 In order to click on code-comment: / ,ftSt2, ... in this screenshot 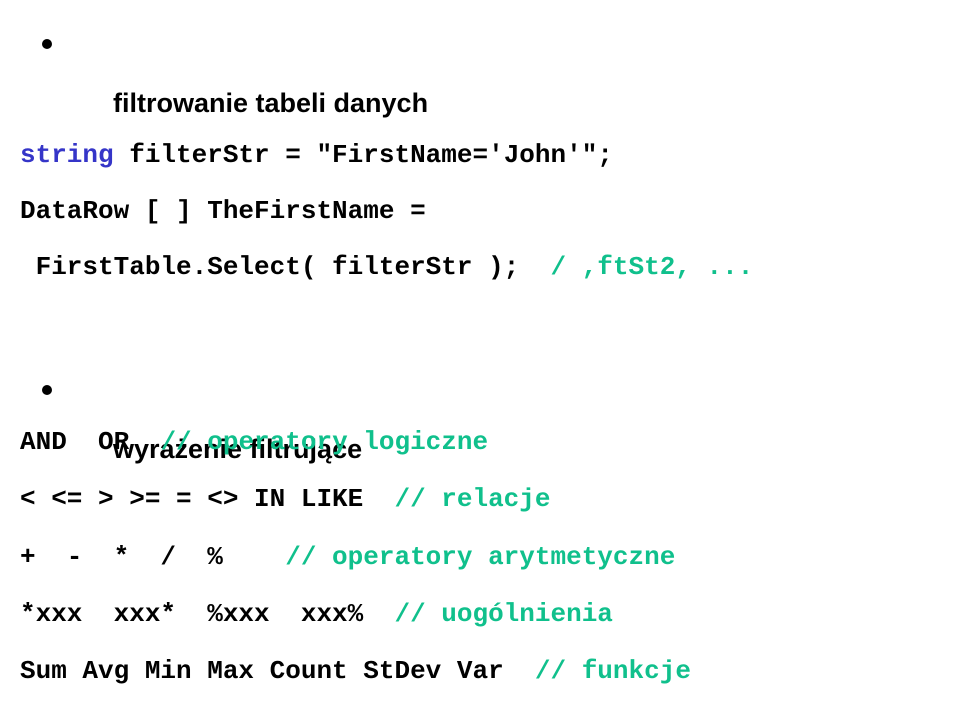, I will do `click(652, 267)`.